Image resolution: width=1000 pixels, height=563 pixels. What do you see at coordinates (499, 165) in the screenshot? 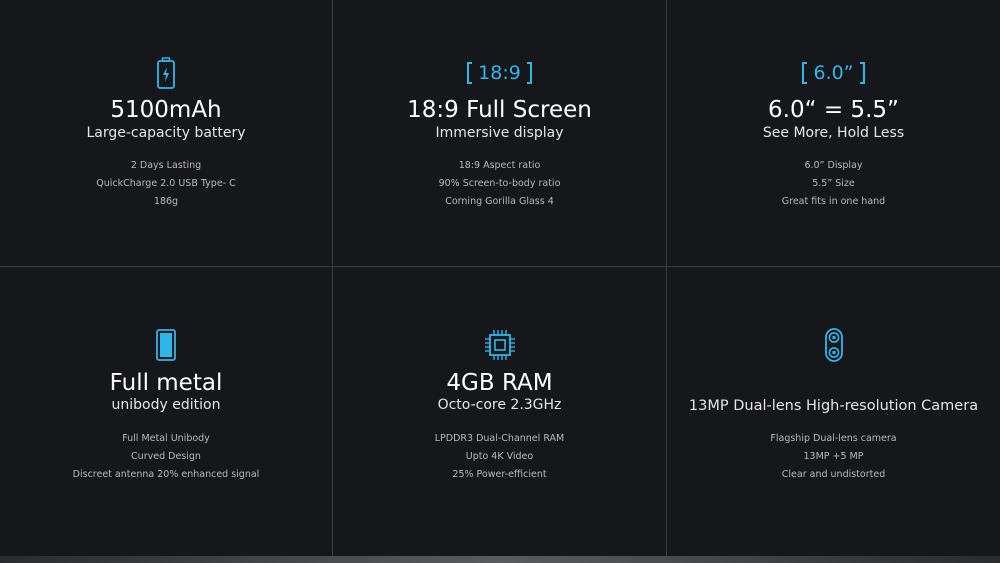
I see `detail-item: 18:9 Aspect ratio` at bounding box center [499, 165].